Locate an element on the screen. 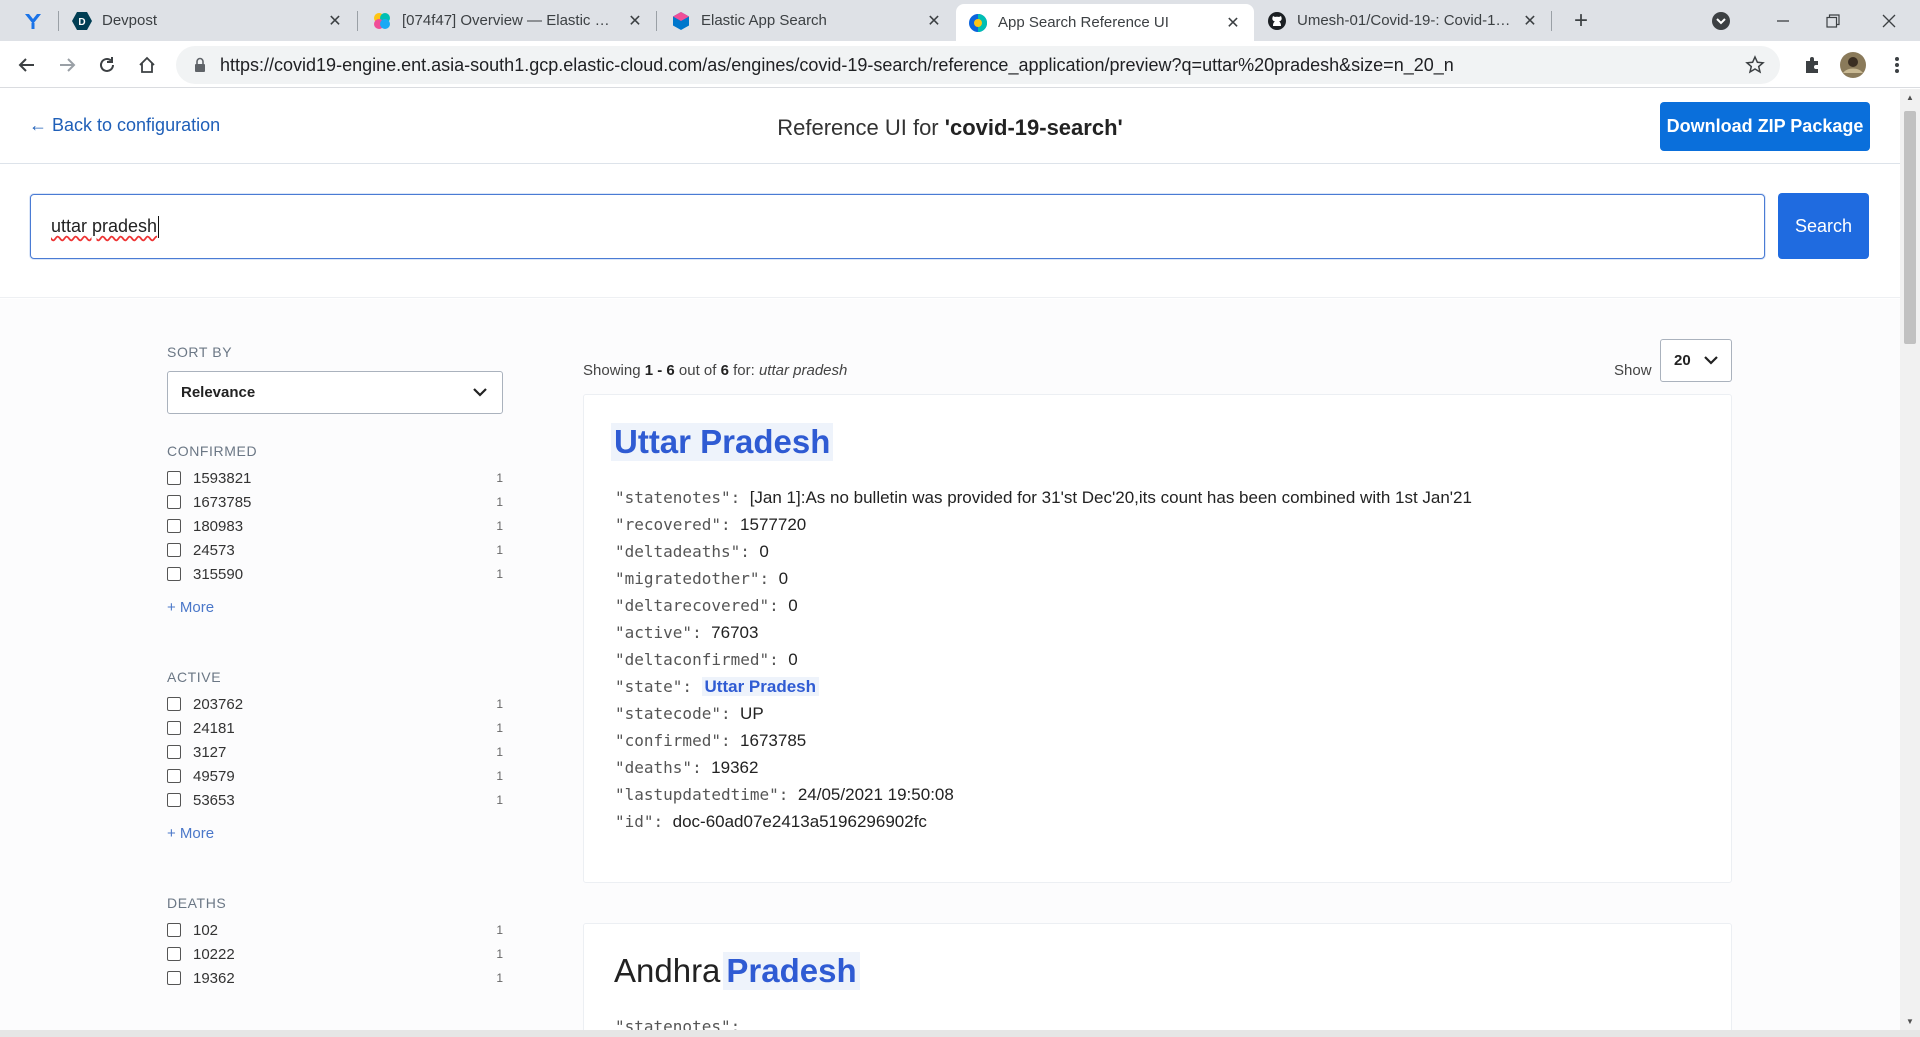 This screenshot has height=1037, width=1920. download-zip-button: Download ZIP Package is located at coordinates (1765, 126).